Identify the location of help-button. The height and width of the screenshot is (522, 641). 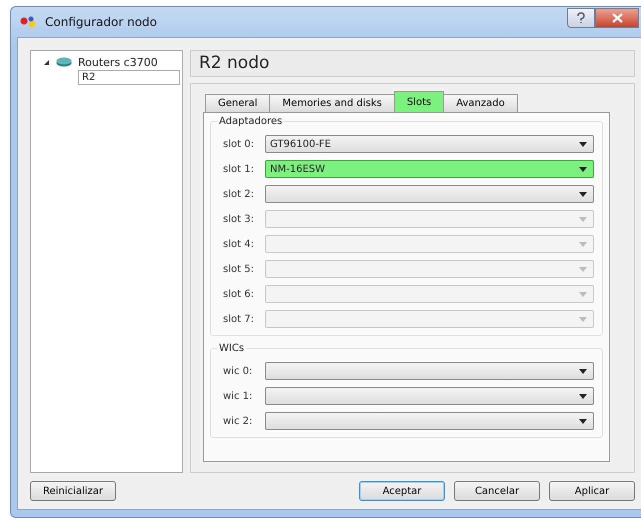
(581, 18).